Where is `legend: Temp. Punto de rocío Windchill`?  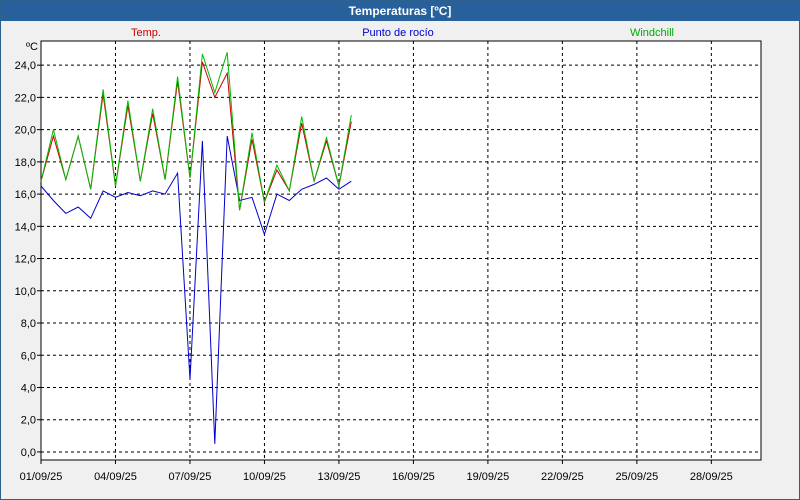 legend: Temp. Punto de rocío Windchill is located at coordinates (402, 33).